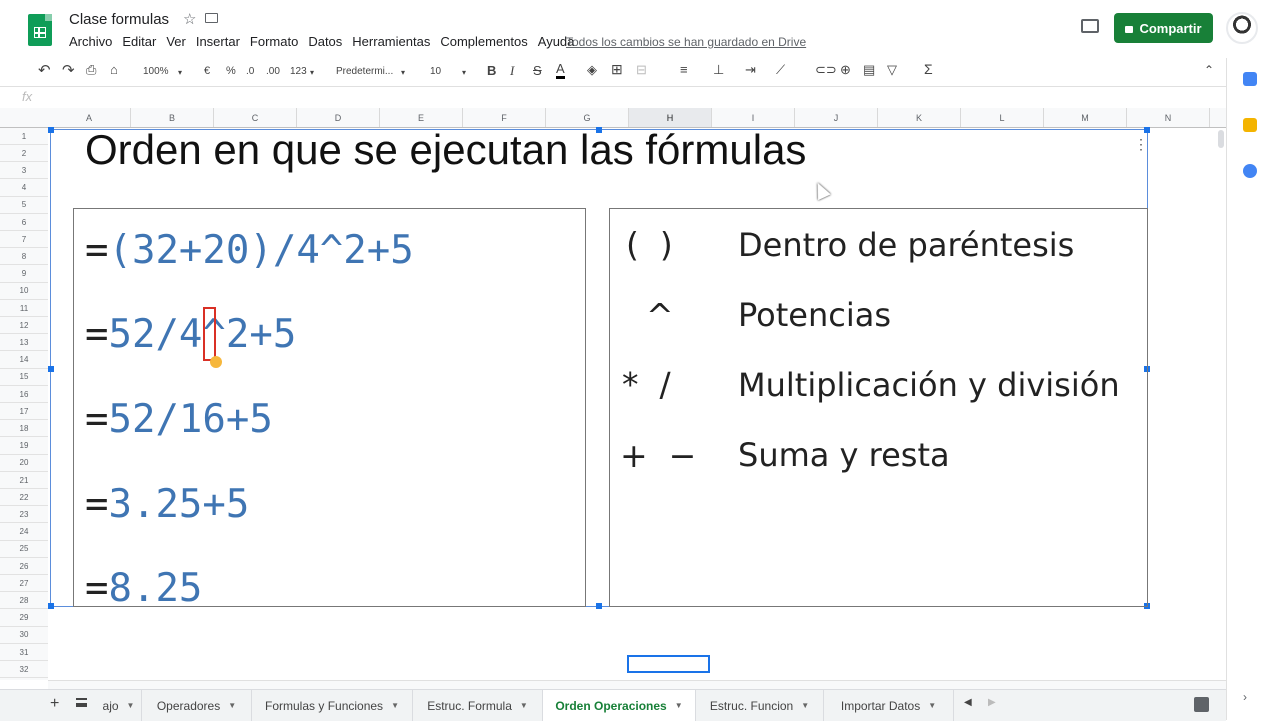  What do you see at coordinates (231, 71) in the screenshot?
I see `percent-button: %` at bounding box center [231, 71].